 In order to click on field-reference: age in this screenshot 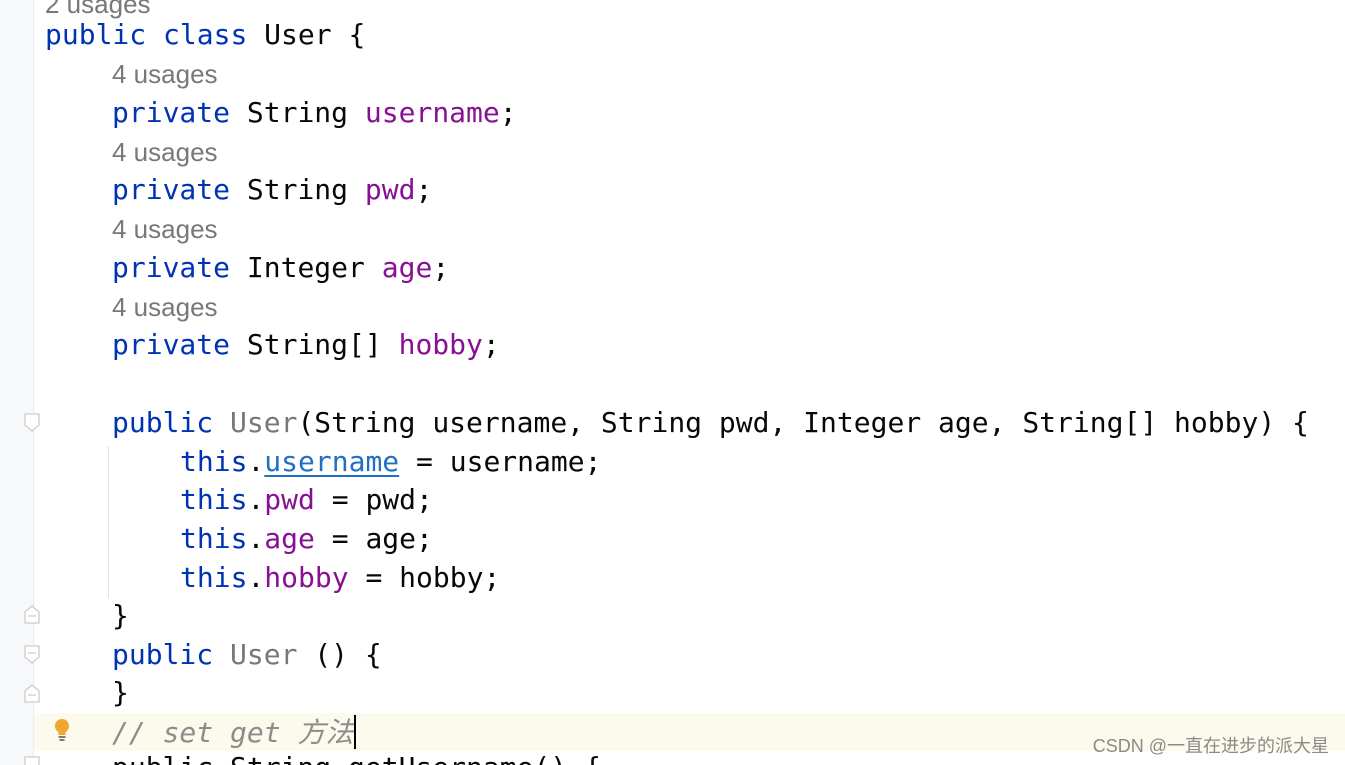, I will do `click(289, 538)`.